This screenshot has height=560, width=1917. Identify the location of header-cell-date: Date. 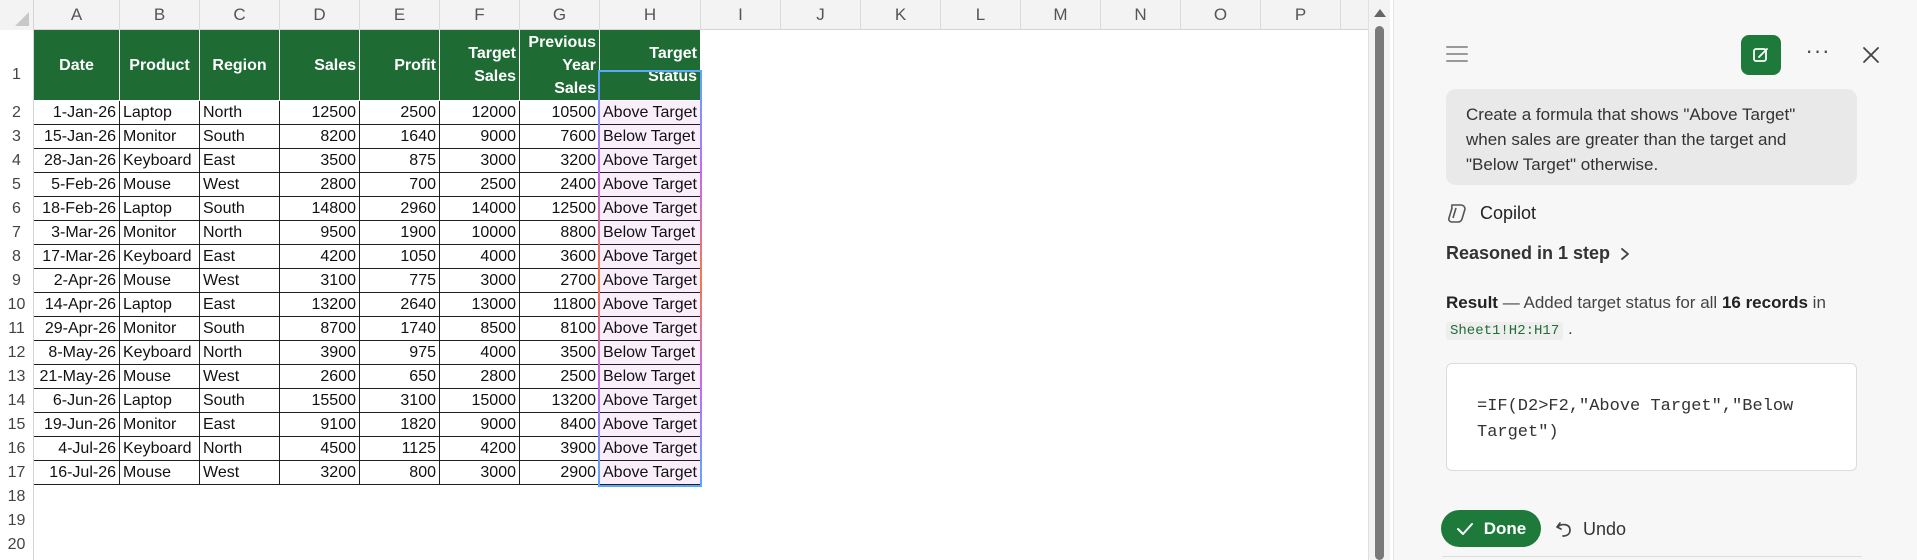
(77, 65).